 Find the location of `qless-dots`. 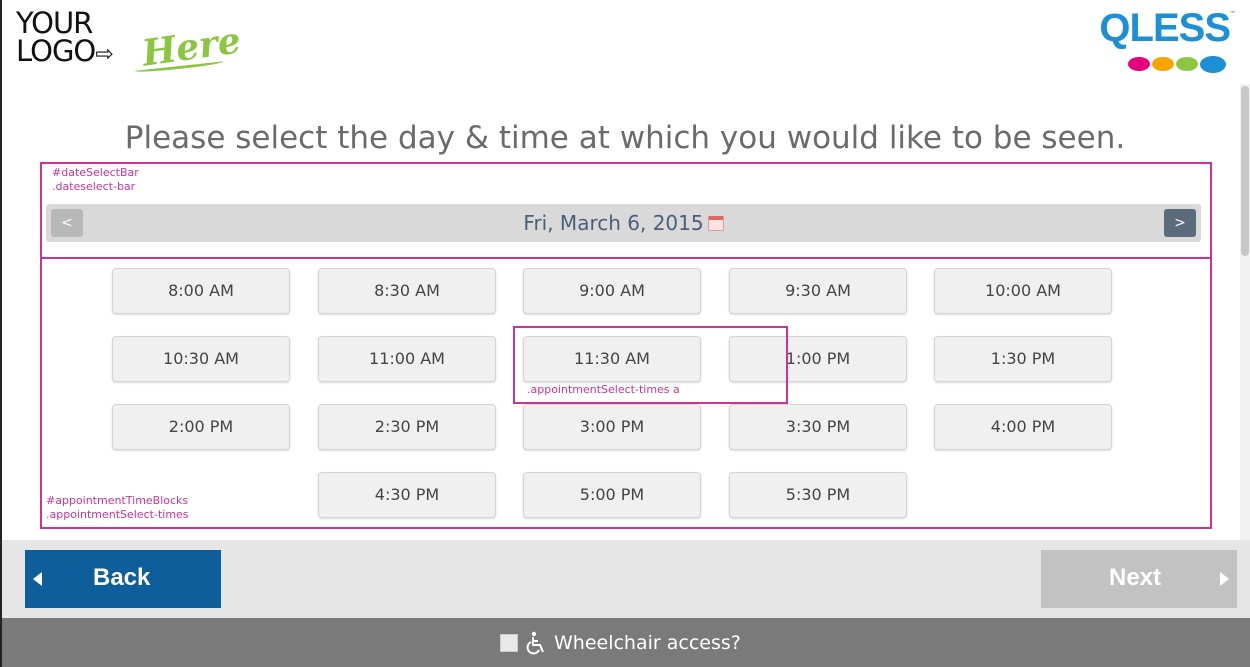

qless-dots is located at coordinates (1178, 64).